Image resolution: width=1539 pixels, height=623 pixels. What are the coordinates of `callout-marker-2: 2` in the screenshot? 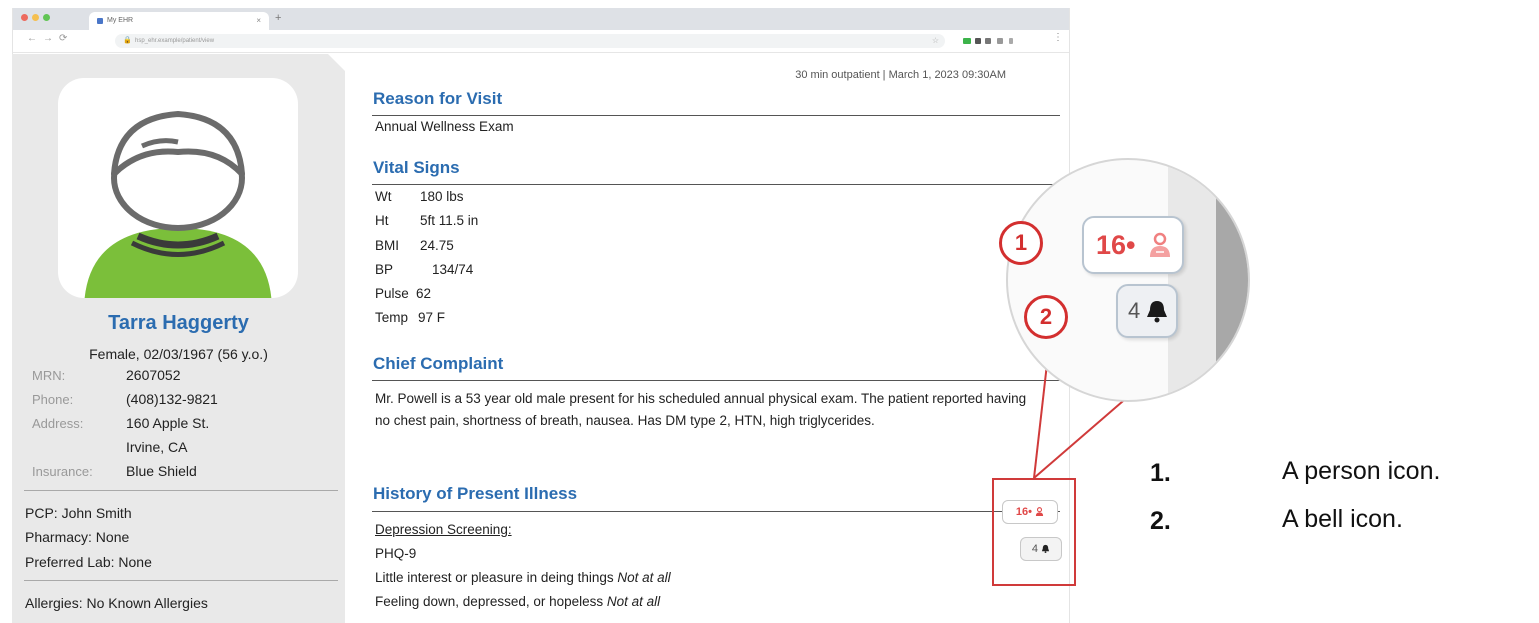 It's located at (1046, 317).